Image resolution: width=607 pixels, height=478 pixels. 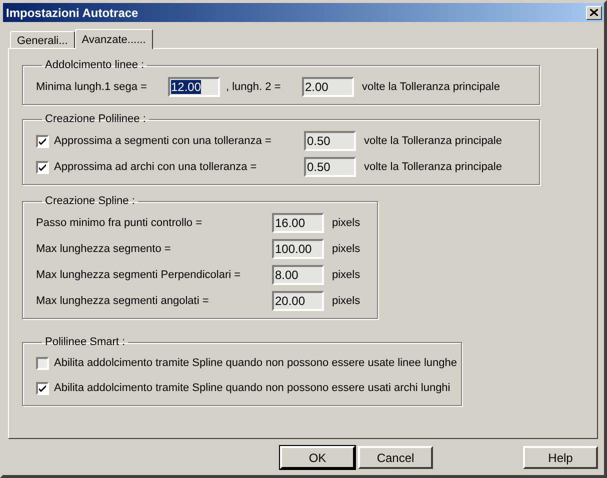 I want to click on text-field: 100.00, so click(x=298, y=249).